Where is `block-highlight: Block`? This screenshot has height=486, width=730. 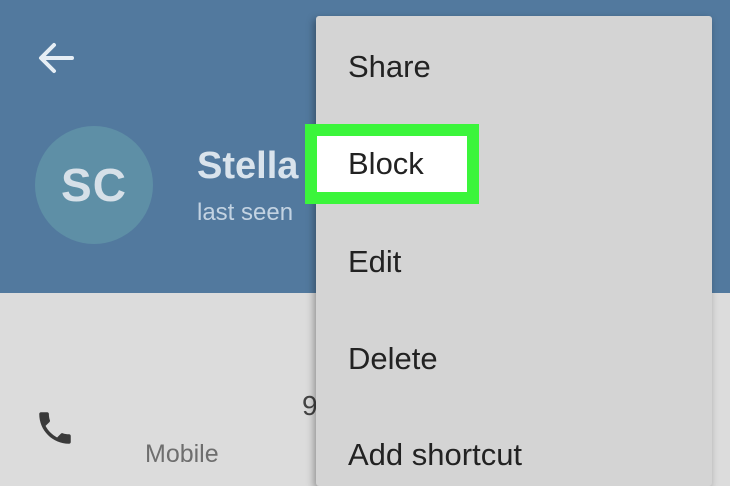 block-highlight: Block is located at coordinates (392, 164).